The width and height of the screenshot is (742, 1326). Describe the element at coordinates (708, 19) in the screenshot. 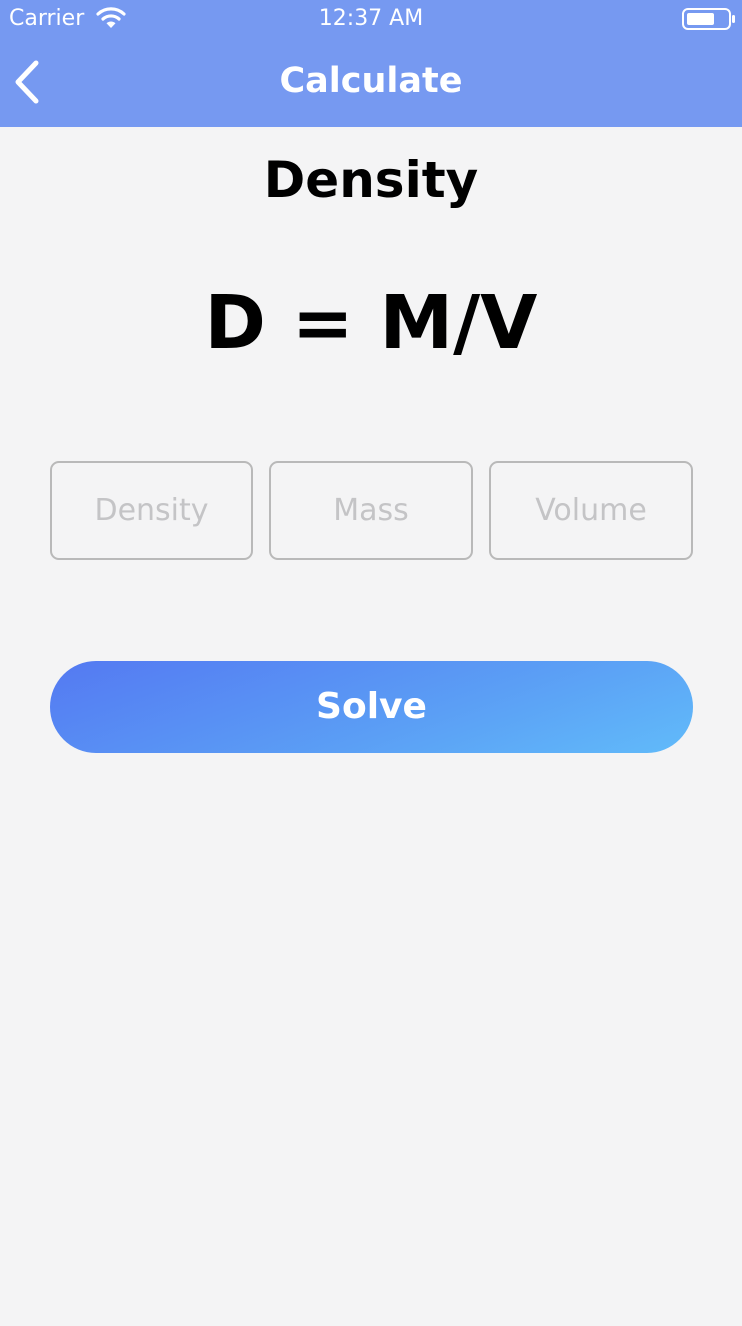

I see `battery-icon` at that location.